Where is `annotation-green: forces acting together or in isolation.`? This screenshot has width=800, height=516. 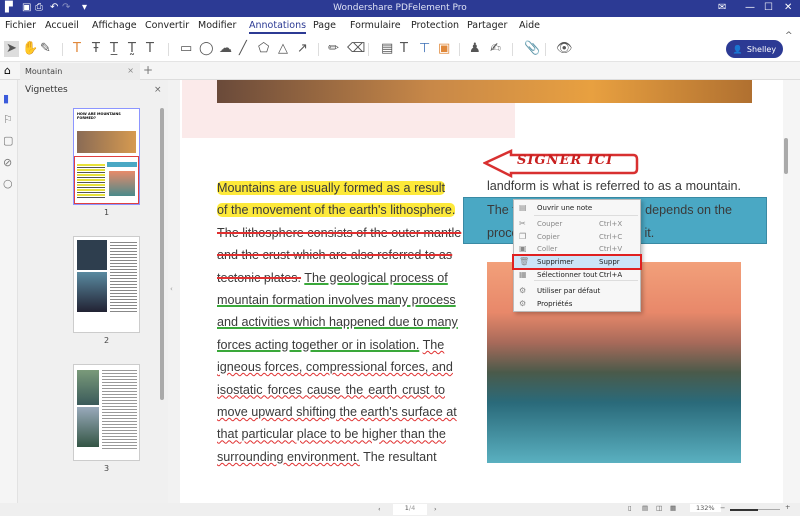
annotation-green: forces acting together or in isolation. is located at coordinates (318, 345).